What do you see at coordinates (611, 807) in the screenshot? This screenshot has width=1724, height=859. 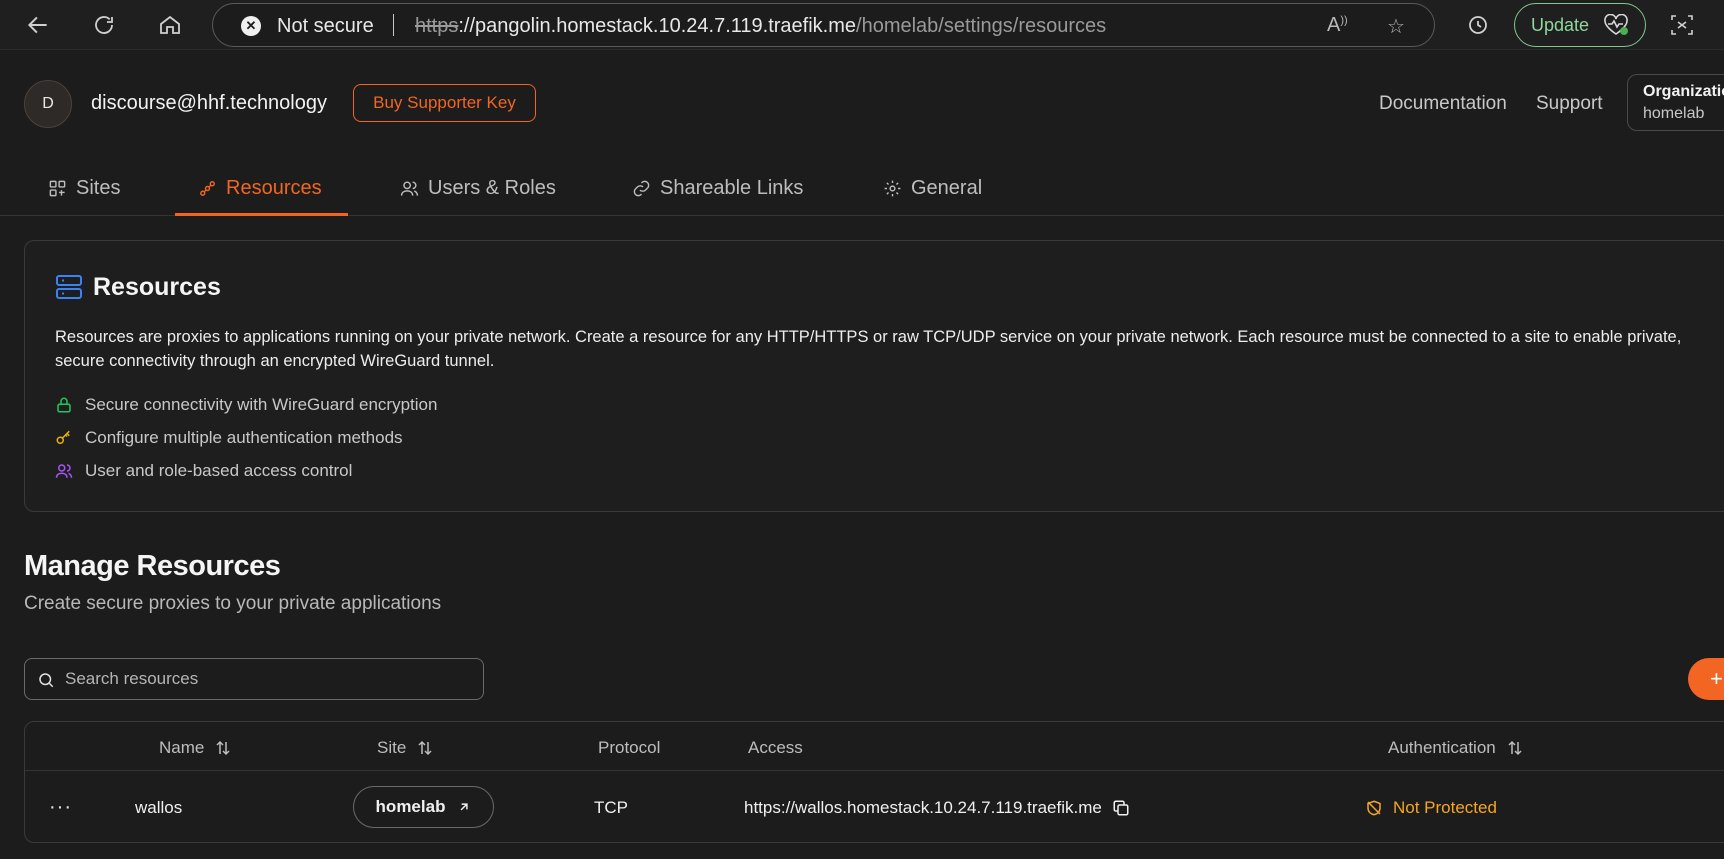 I see `row-protocol: TCP` at bounding box center [611, 807].